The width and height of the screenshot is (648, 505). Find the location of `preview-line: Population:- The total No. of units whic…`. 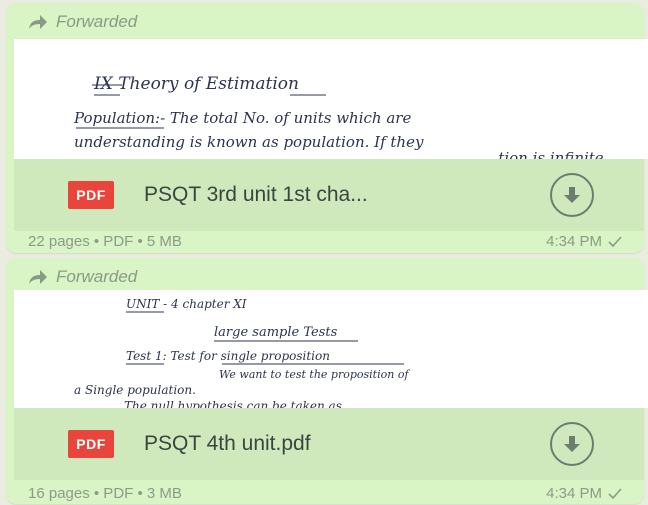

preview-line: Population:- The total No. of units whic… is located at coordinates (242, 118).